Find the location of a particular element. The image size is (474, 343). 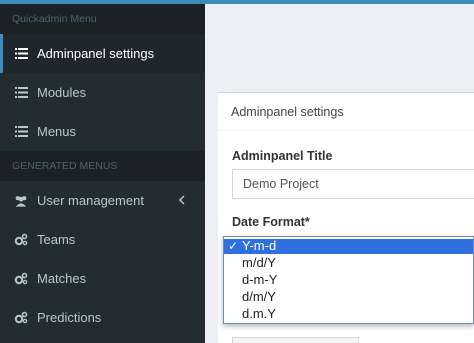

option-label: d.m.Y is located at coordinates (259, 313).